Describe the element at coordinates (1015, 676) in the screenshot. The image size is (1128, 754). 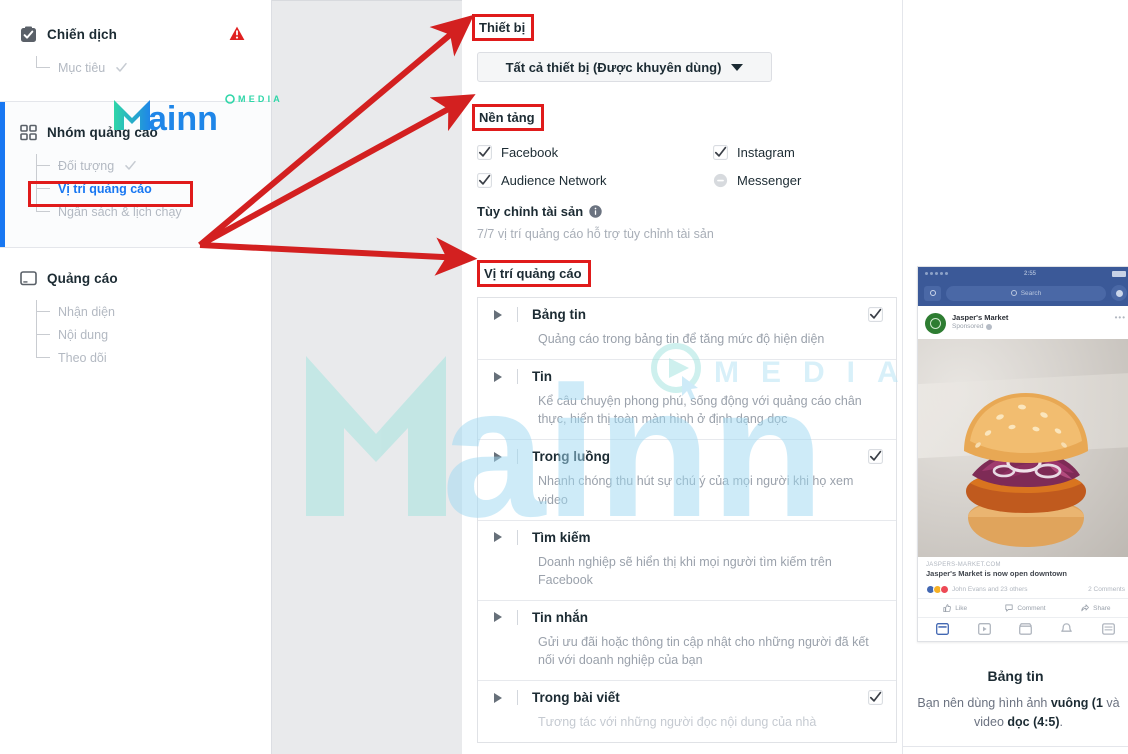
I see `preview-title: Bảng tin` at that location.